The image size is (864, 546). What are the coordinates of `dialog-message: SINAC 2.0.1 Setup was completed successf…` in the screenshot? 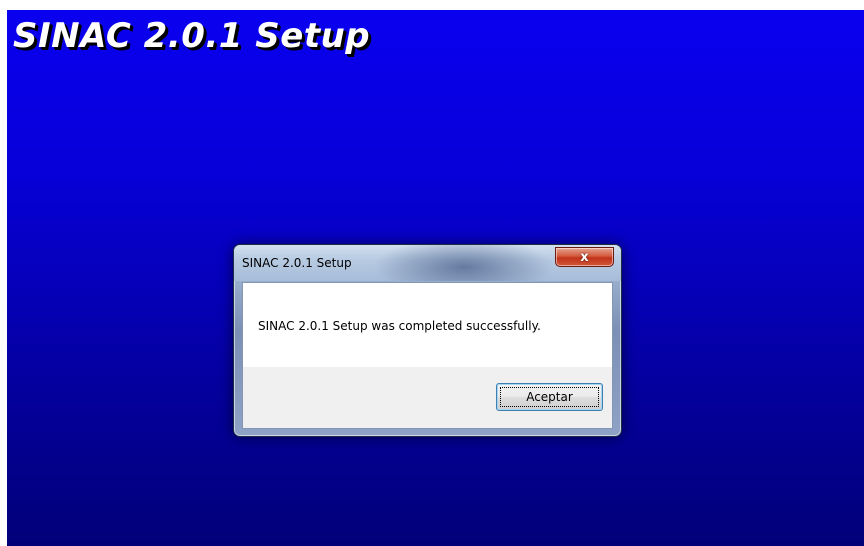 It's located at (399, 326).